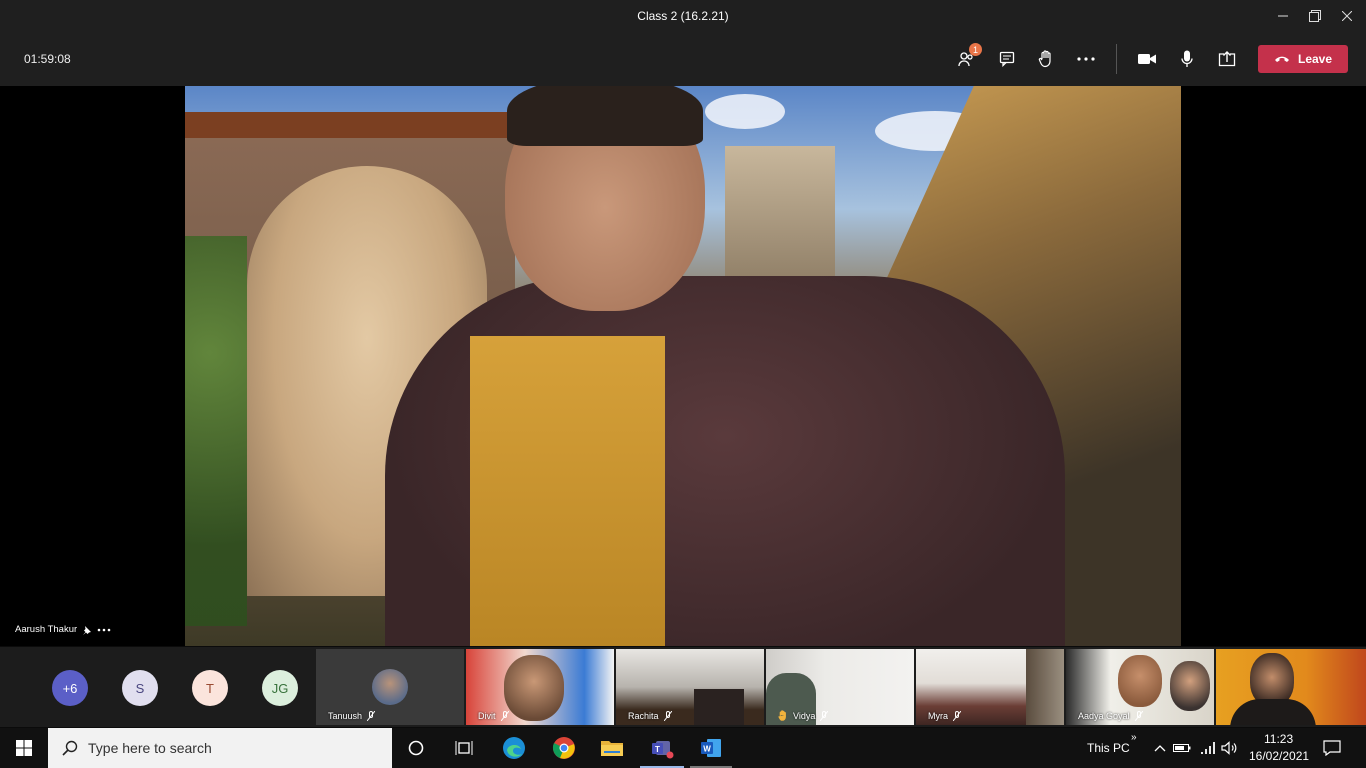 The height and width of the screenshot is (768, 1366). I want to click on edge-taskbar-button, so click(514, 748).